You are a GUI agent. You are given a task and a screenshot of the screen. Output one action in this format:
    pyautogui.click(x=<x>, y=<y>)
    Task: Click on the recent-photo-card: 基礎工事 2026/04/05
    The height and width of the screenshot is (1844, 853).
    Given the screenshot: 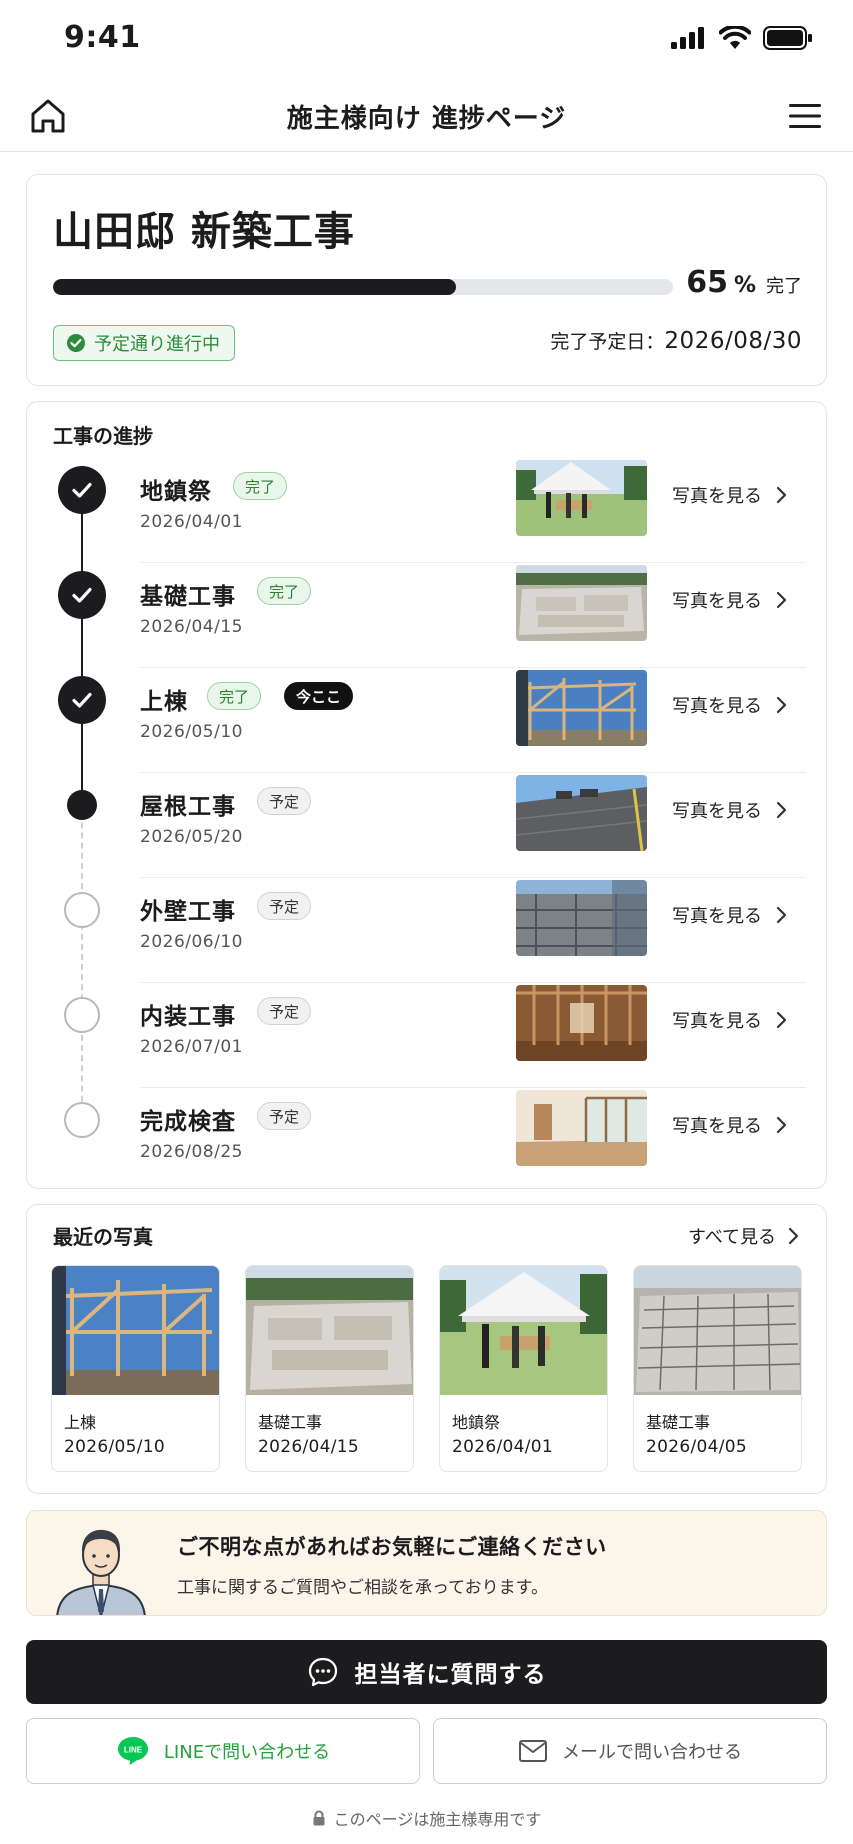 What is the action you would take?
    pyautogui.click(x=717, y=1368)
    